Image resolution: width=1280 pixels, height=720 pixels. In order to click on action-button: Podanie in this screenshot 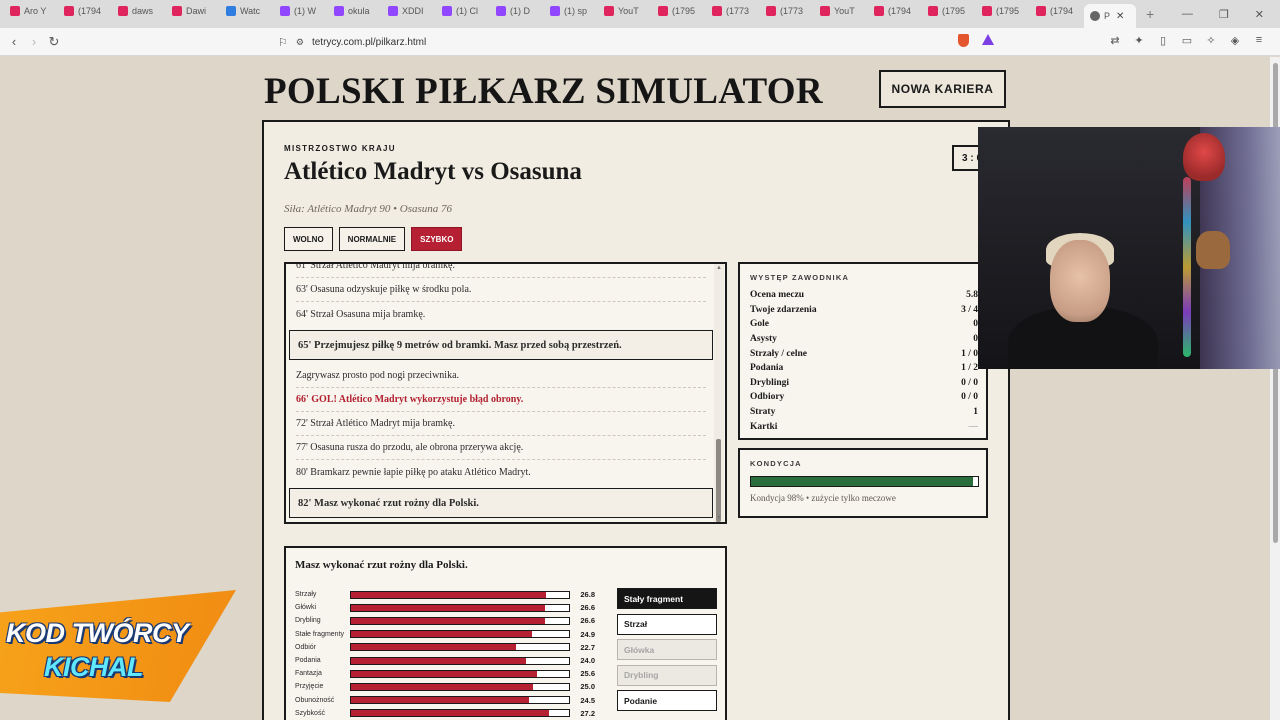, I will do `click(667, 701)`.